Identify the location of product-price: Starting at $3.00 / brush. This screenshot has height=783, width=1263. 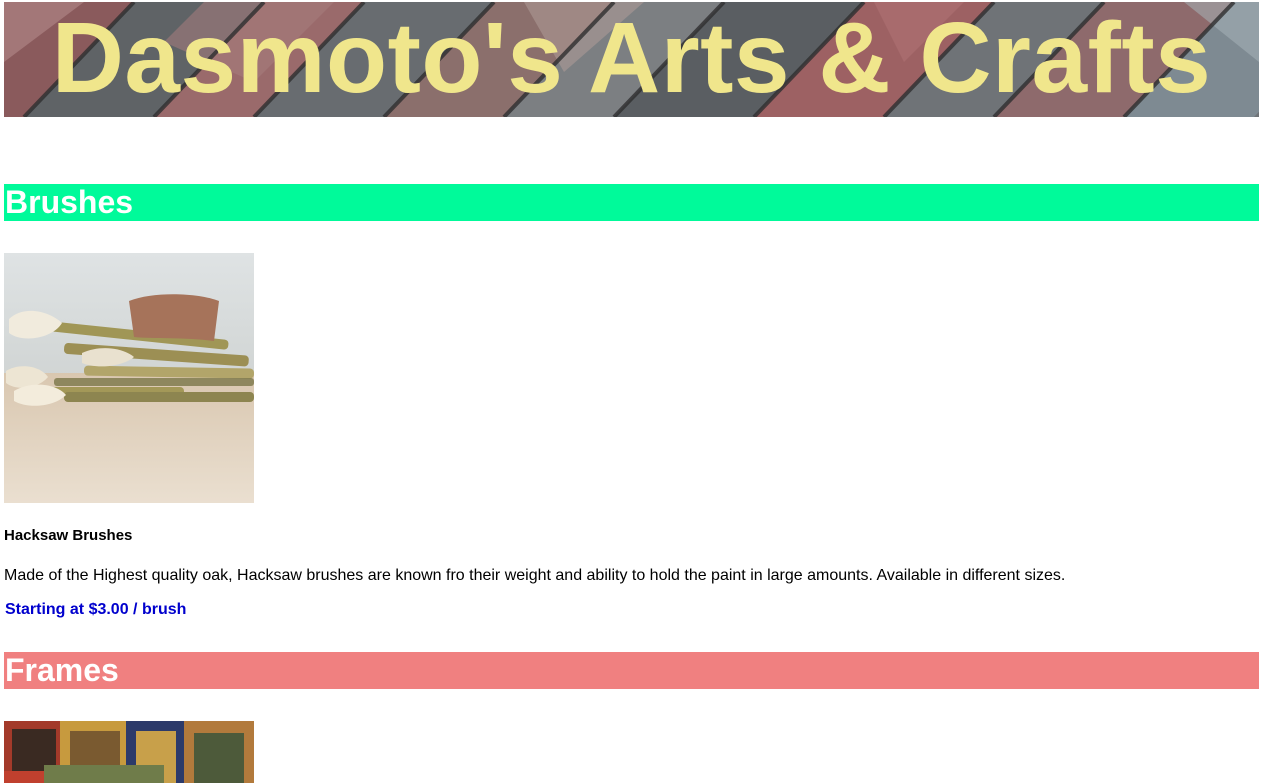
(96, 609).